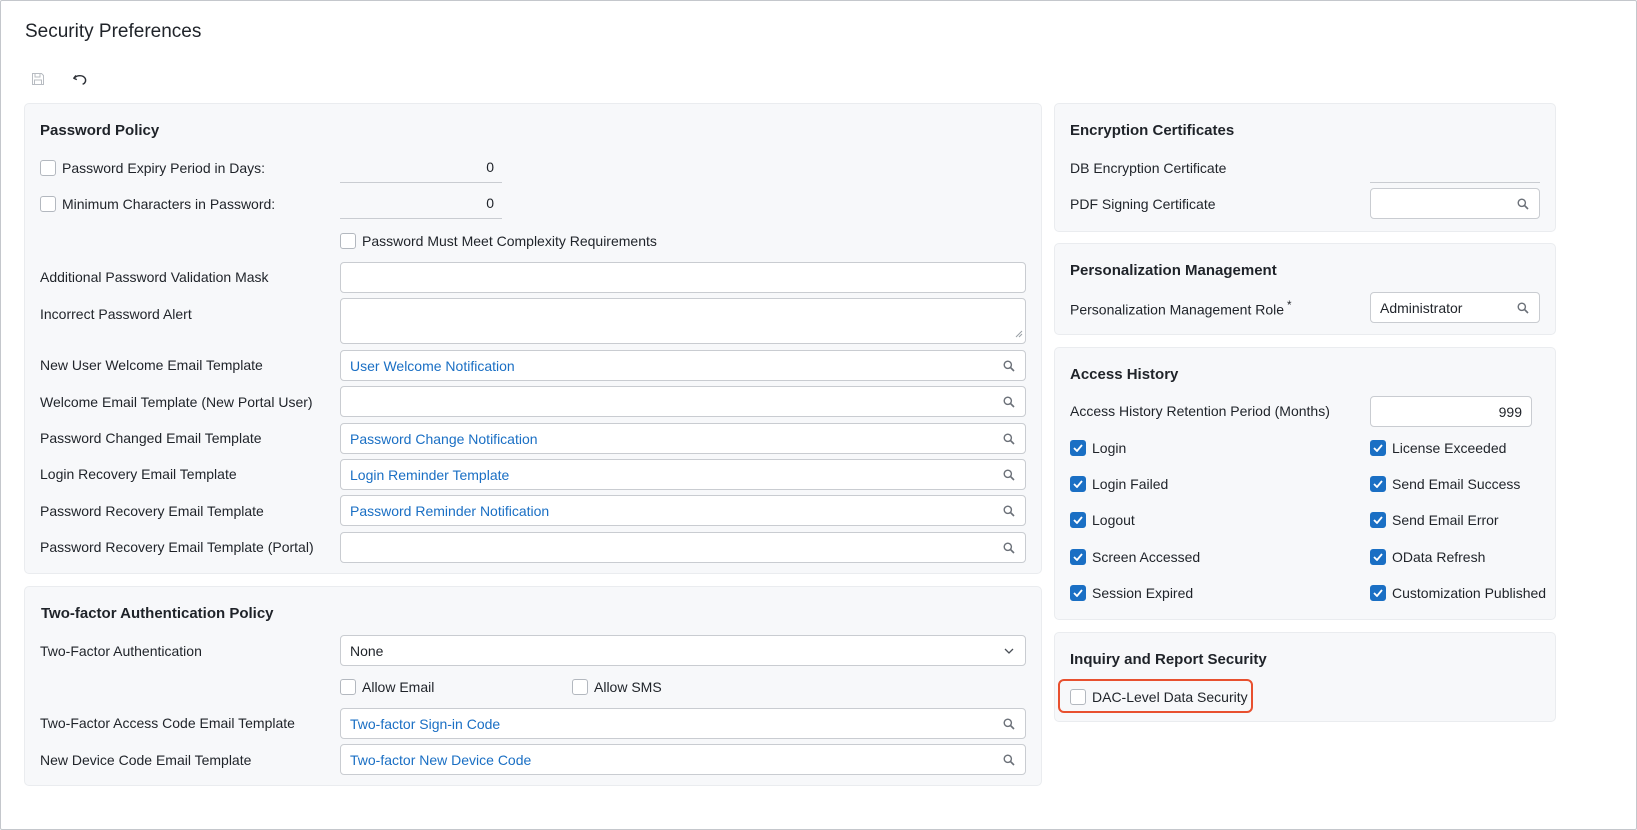 This screenshot has width=1637, height=830. What do you see at coordinates (151, 438) in the screenshot?
I see `changed-email-label: Password Changed Email Template` at bounding box center [151, 438].